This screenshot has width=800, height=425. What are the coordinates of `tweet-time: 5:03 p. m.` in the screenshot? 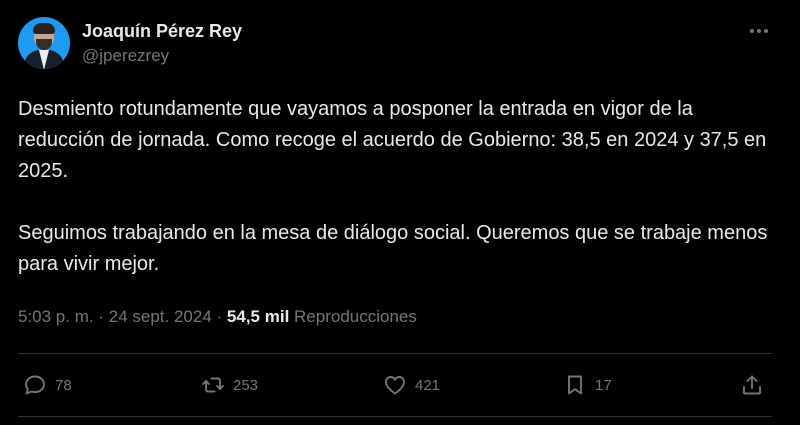 It's located at (56, 316).